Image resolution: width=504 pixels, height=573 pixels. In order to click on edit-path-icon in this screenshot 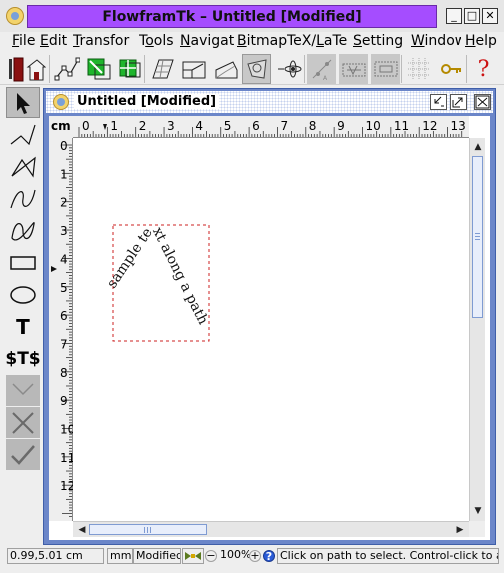, I will do `click(66, 69)`.